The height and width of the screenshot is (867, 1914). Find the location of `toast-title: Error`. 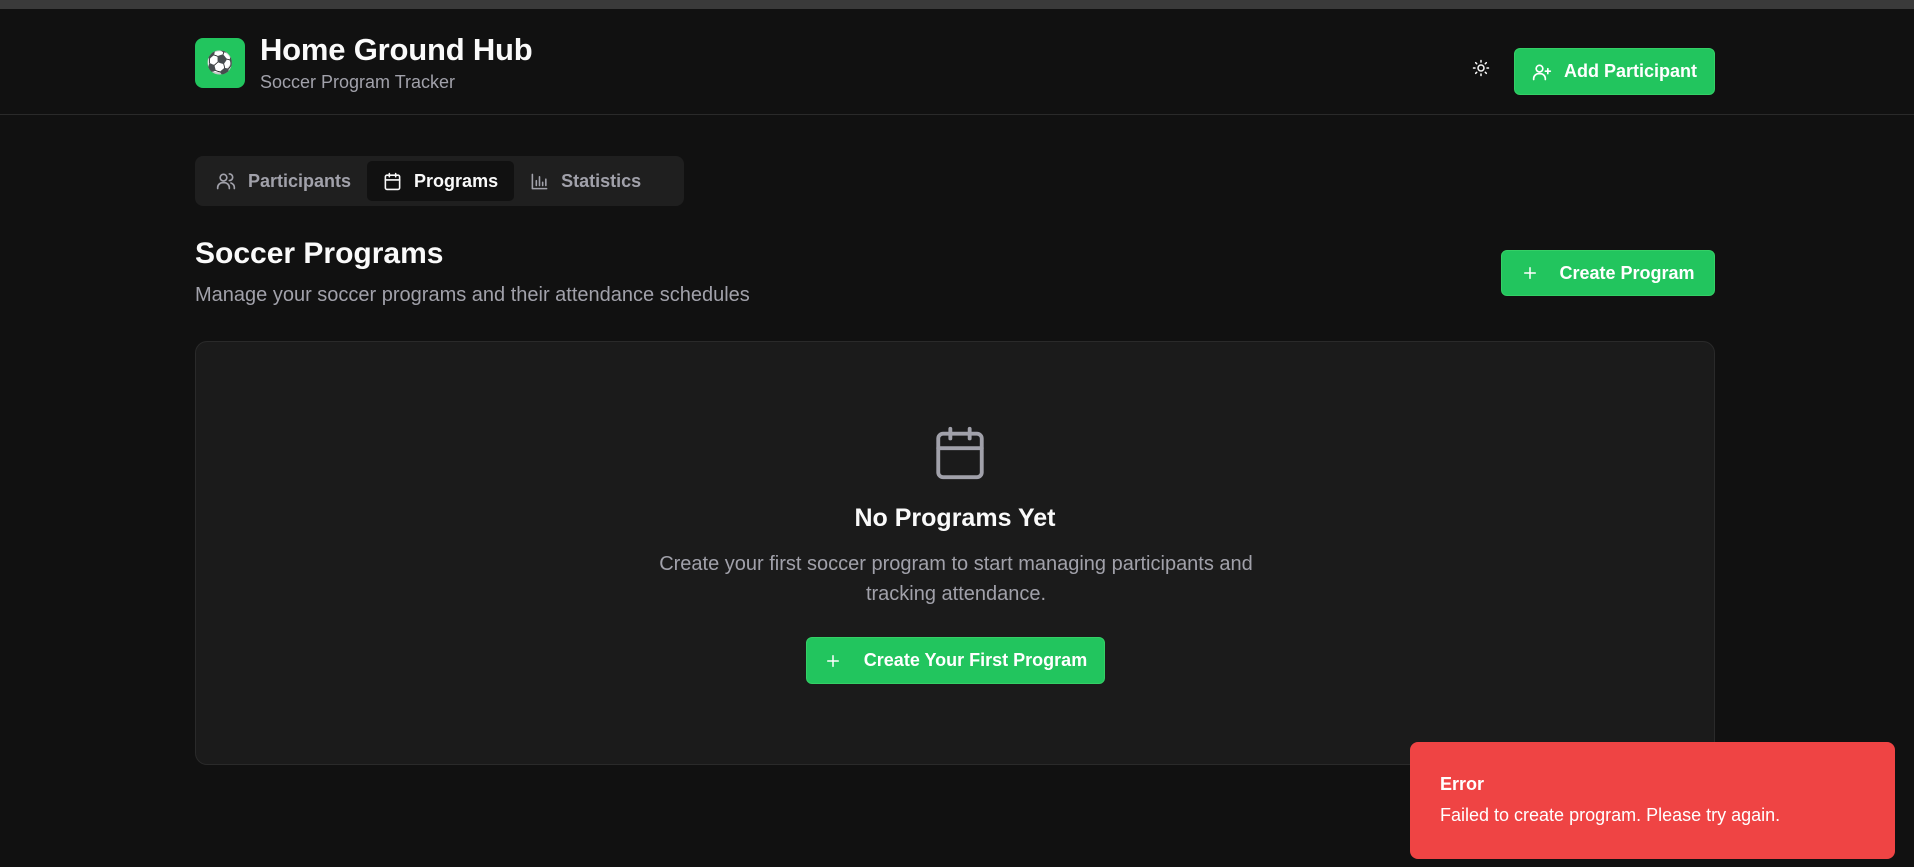

toast-title: Error is located at coordinates (1462, 784).